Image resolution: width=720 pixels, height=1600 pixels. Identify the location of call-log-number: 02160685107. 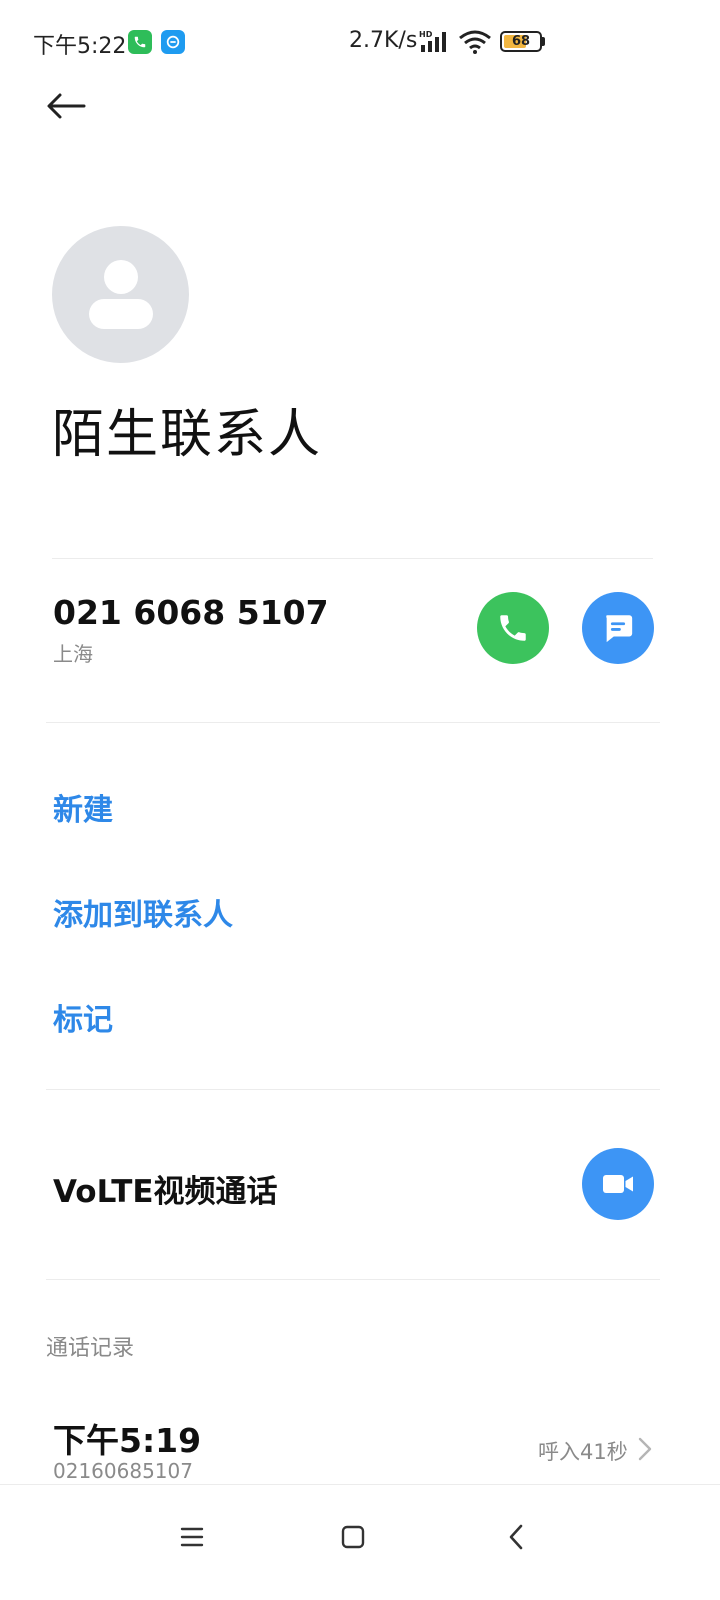
(123, 1471).